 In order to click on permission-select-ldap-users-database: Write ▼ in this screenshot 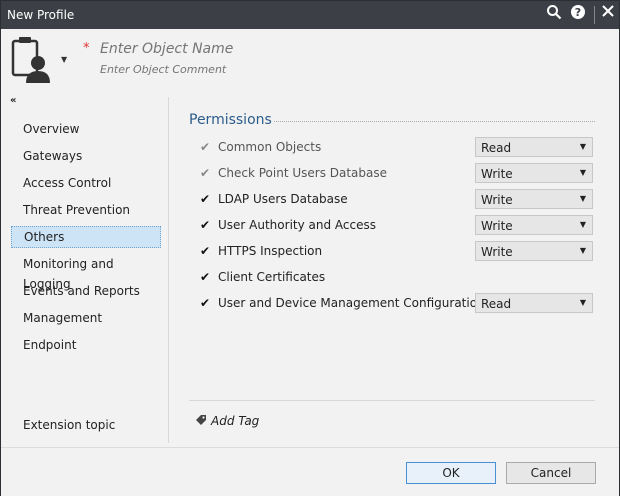, I will do `click(534, 199)`.